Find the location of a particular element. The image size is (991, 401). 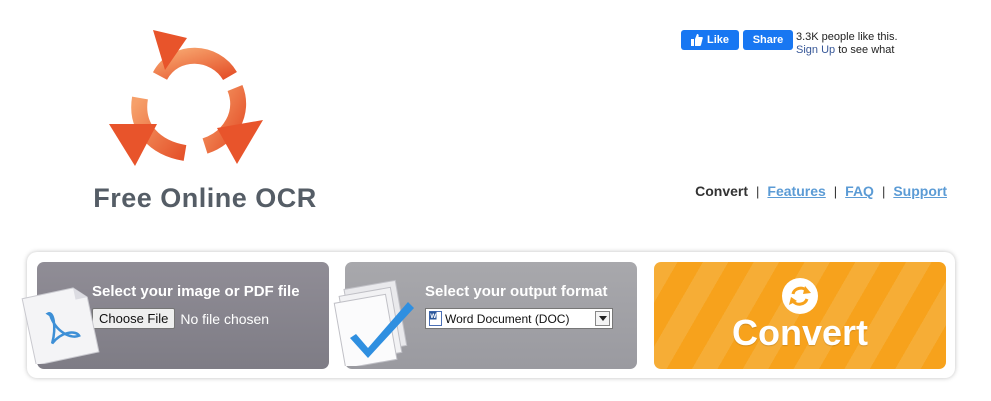

share-label: Share is located at coordinates (768, 40).